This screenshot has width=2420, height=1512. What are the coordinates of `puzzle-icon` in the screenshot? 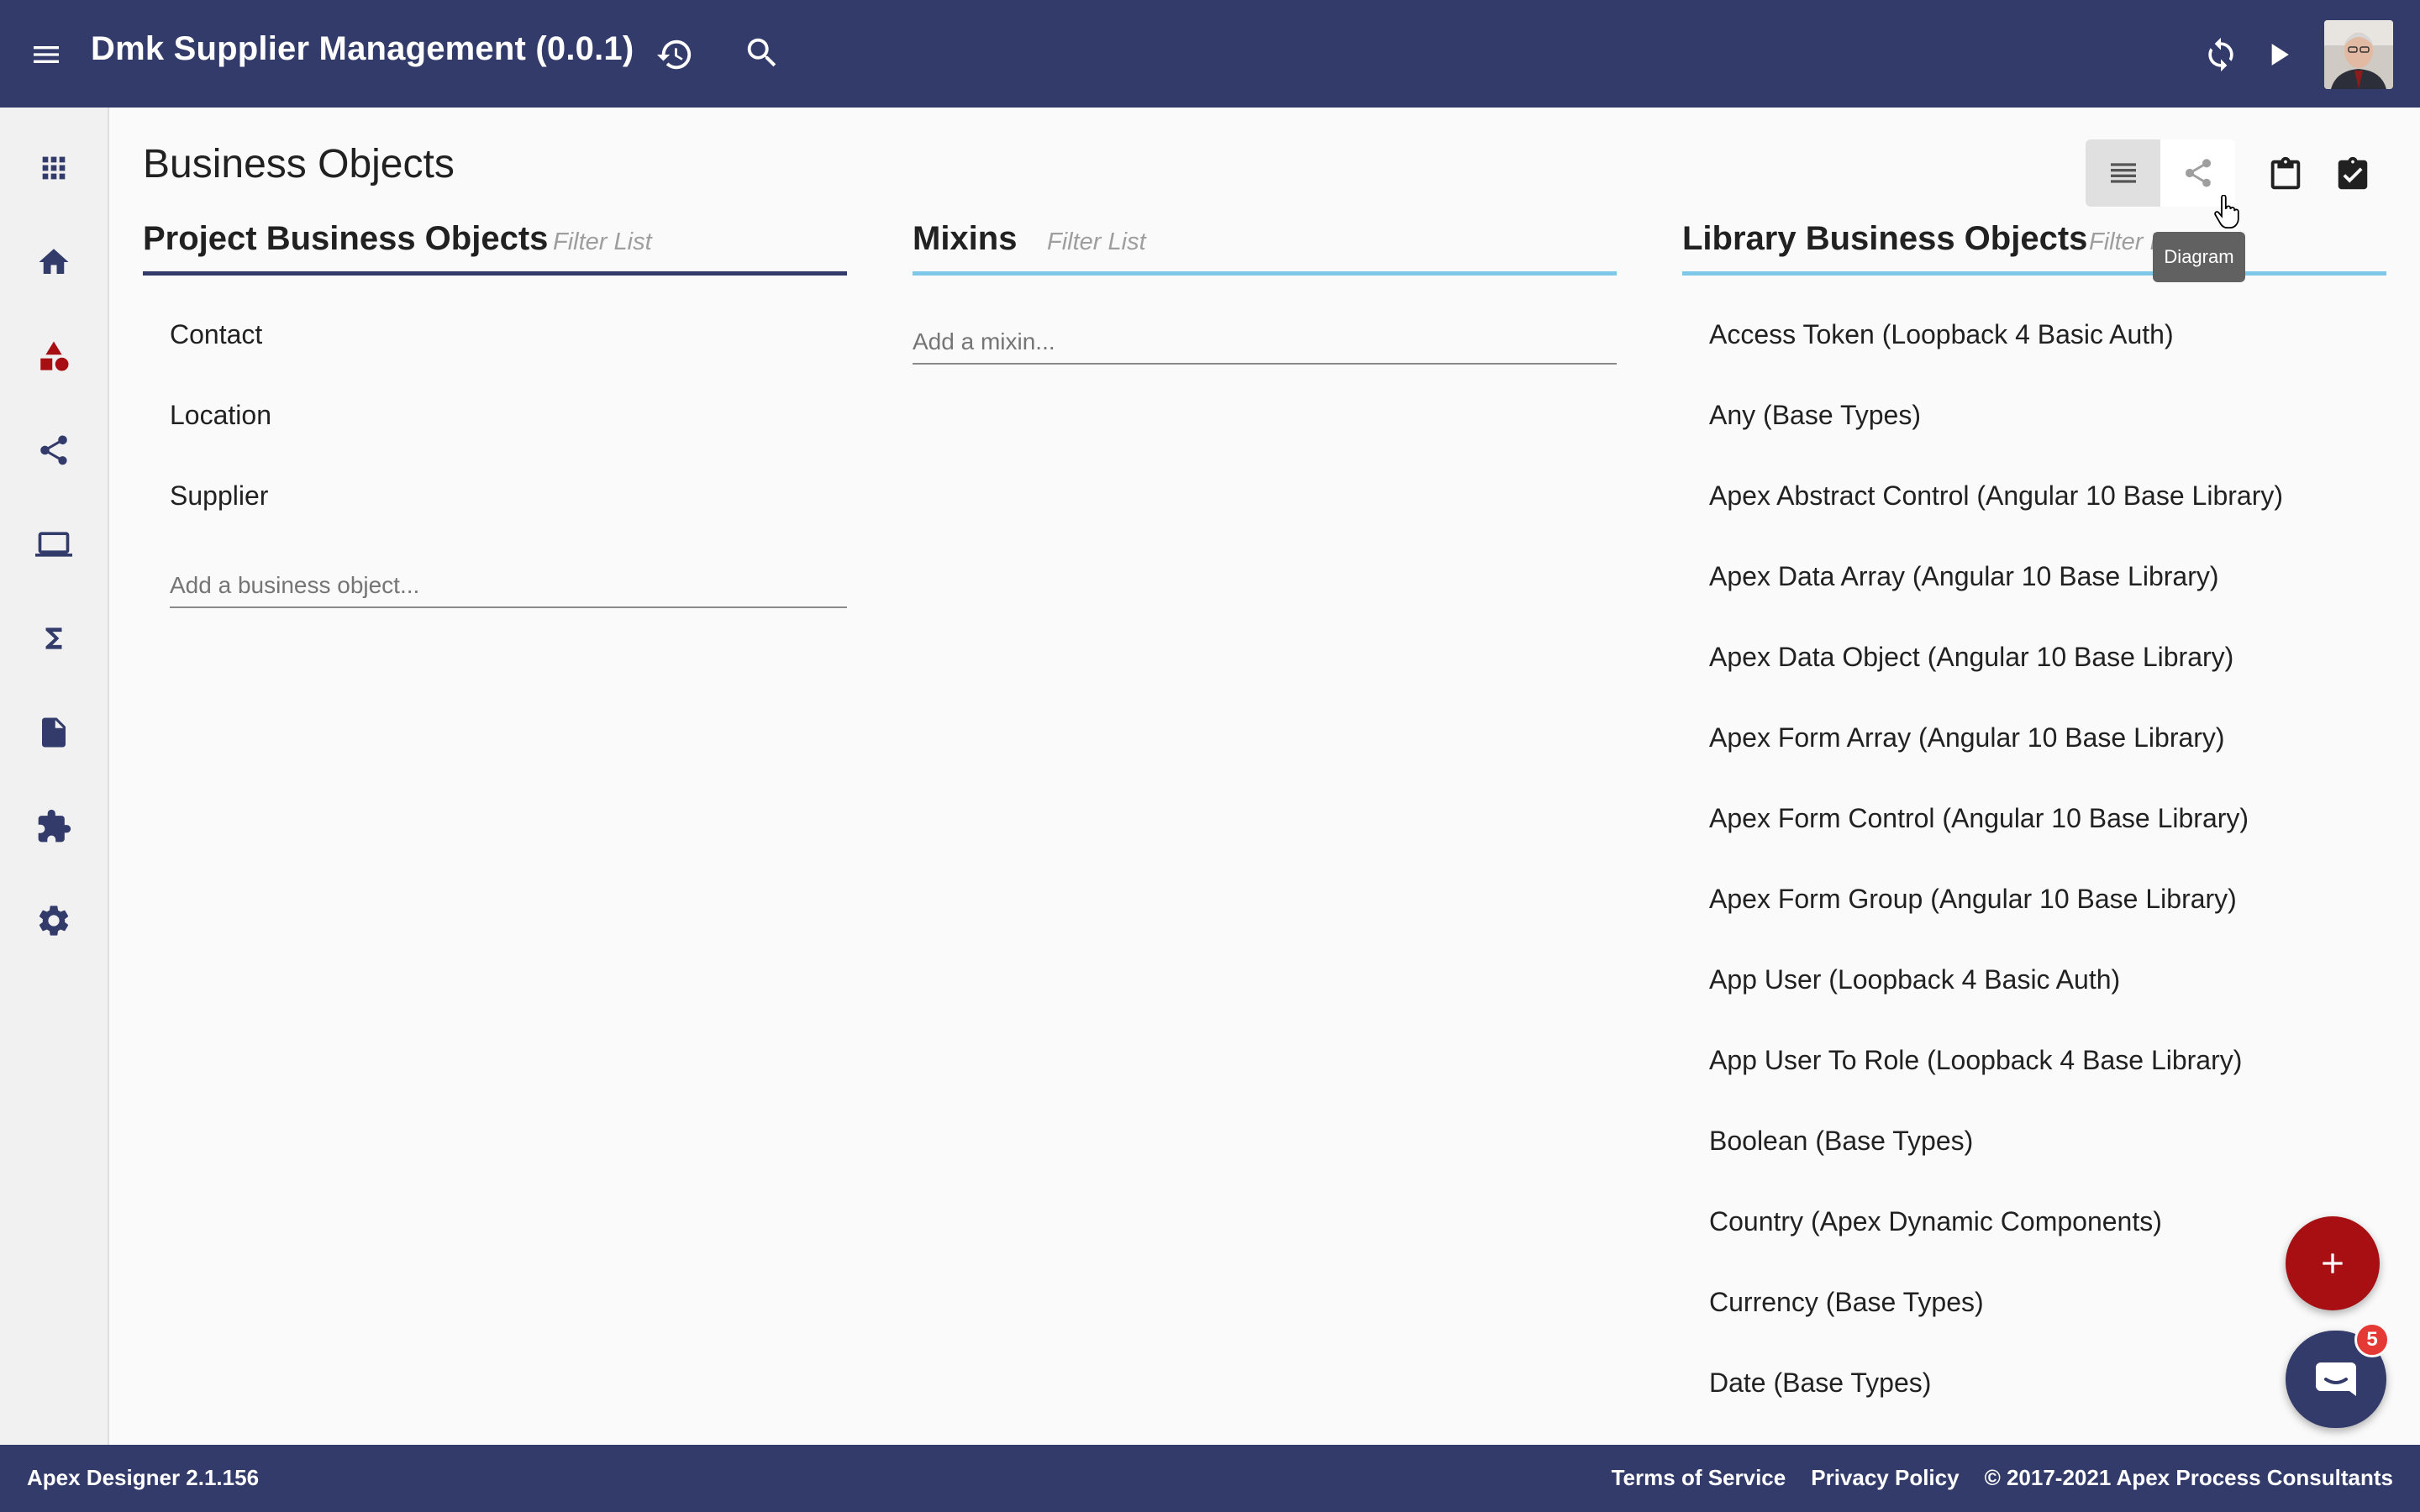 It's located at (53, 826).